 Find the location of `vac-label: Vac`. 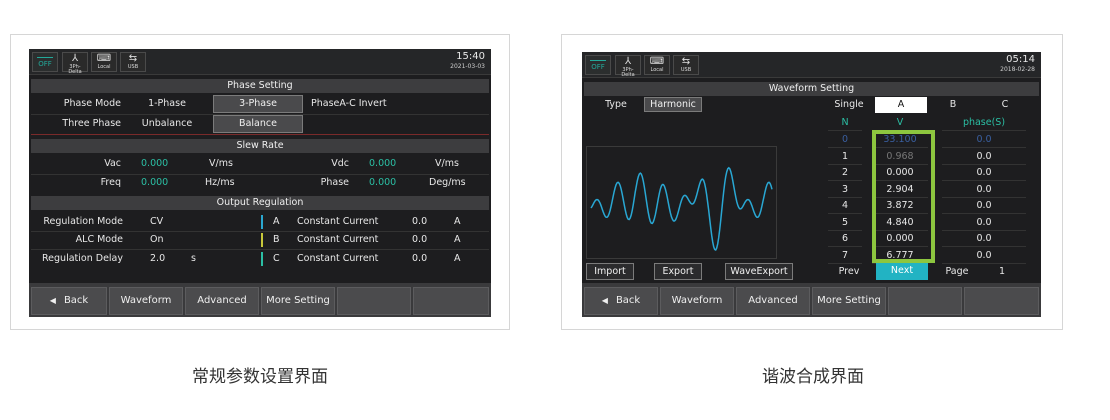

vac-label: Vac is located at coordinates (112, 163).